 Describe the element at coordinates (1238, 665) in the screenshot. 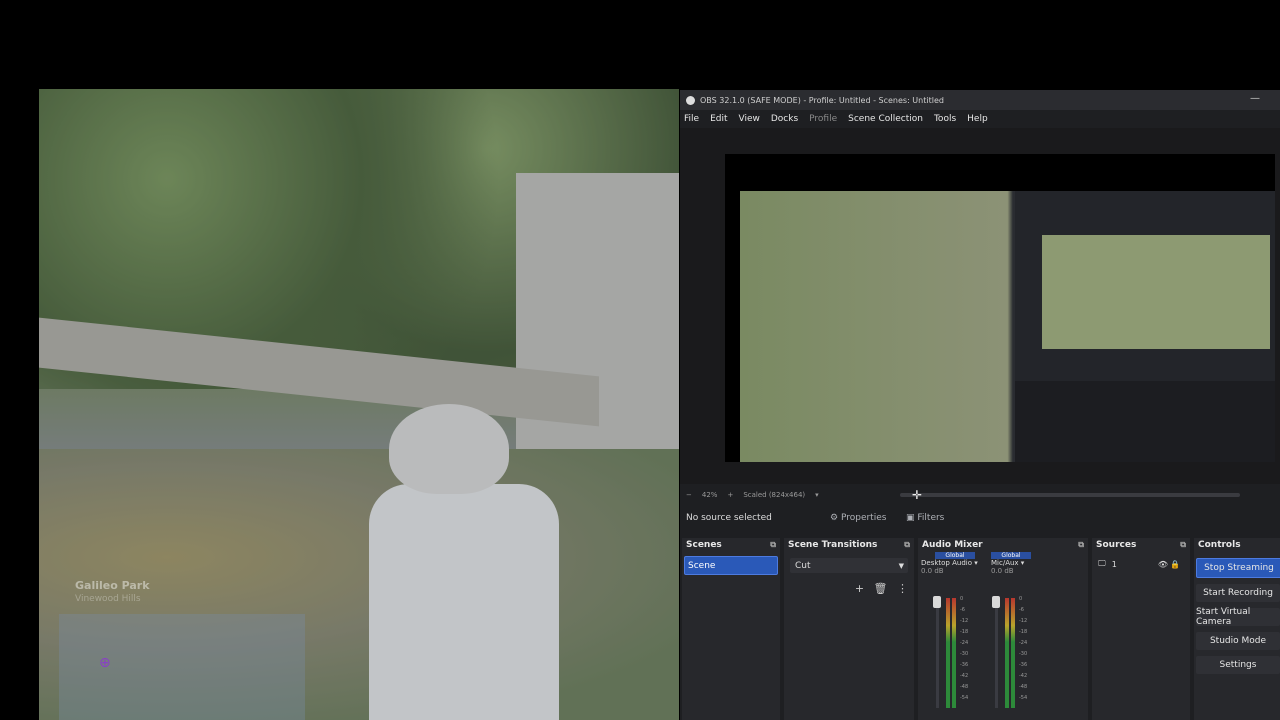

I see `settings-button: Settings` at that location.